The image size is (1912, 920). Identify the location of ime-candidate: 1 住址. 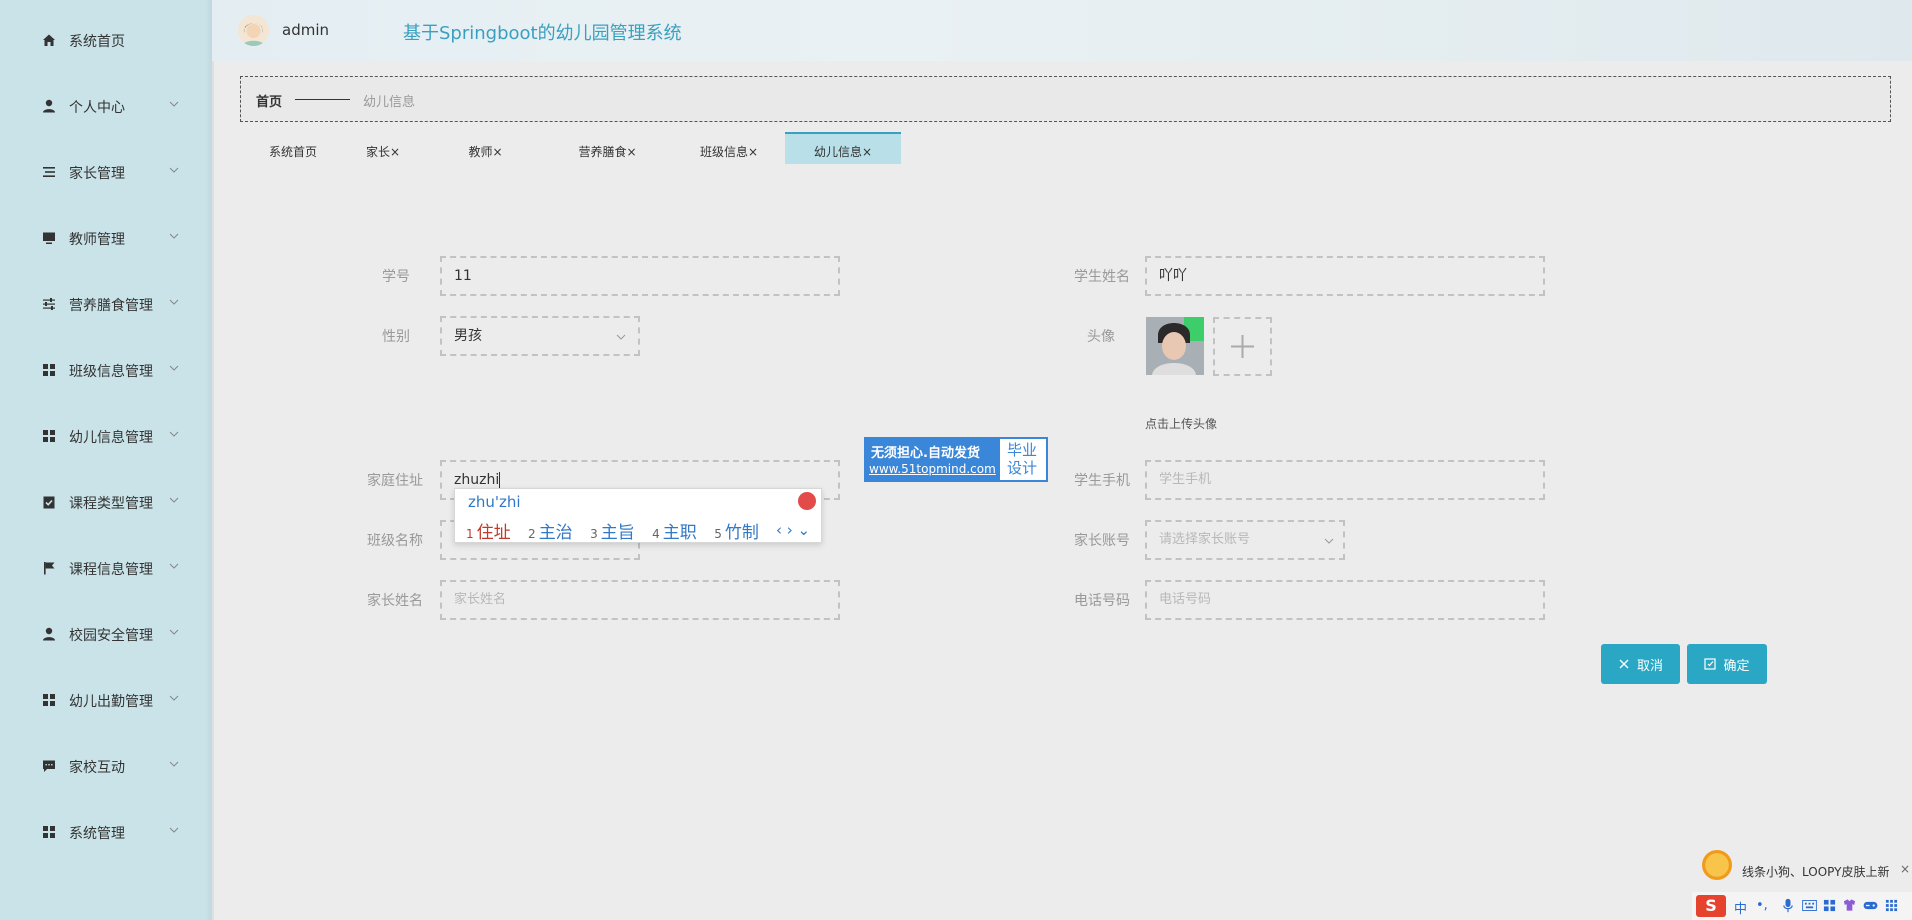
(488, 530).